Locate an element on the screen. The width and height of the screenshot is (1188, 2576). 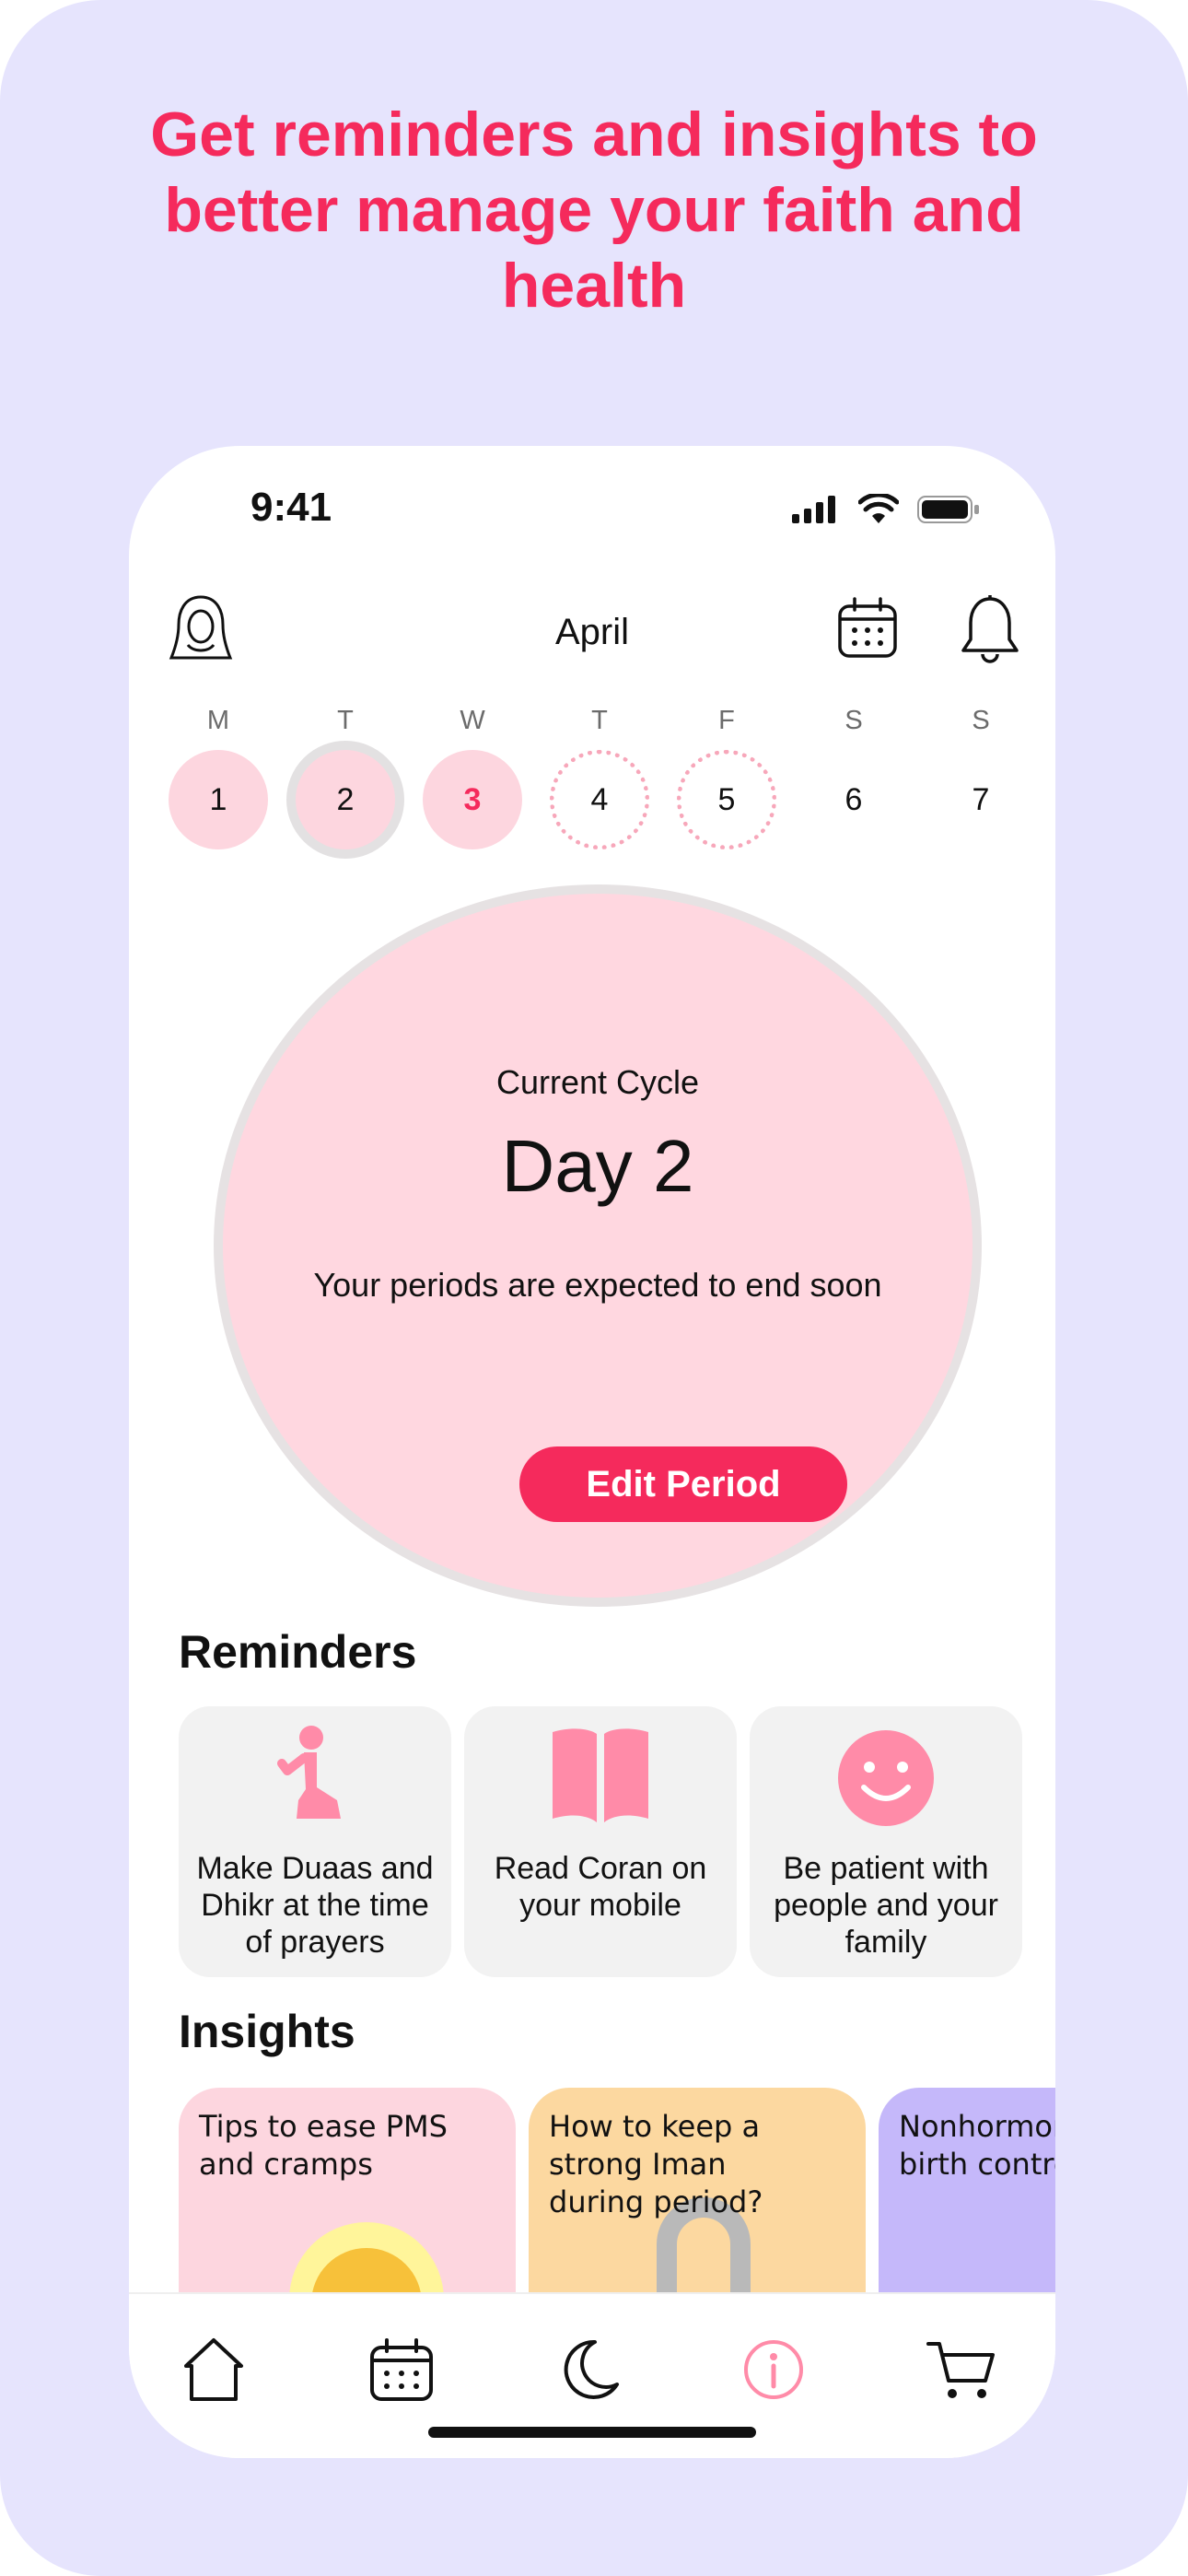
day-6: 6 is located at coordinates (853, 799).